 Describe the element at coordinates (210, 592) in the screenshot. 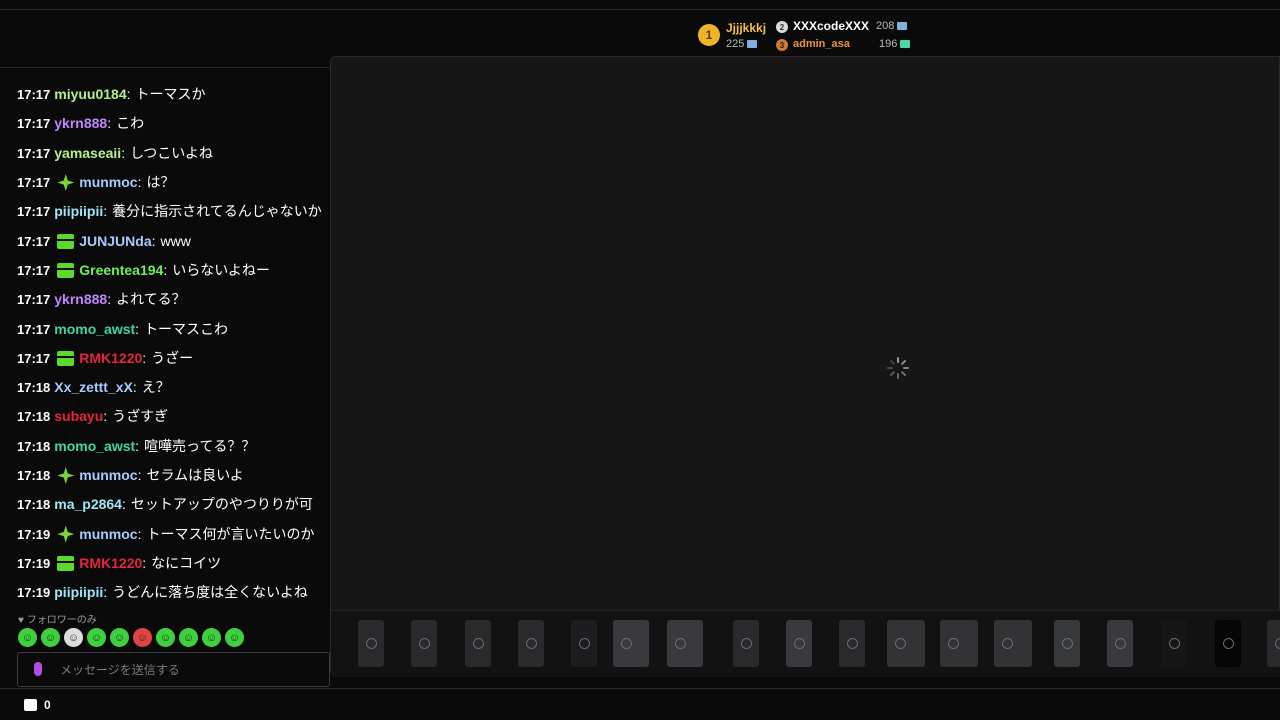

I see `chat-text: うどんに落ち度は全くないよね` at that location.